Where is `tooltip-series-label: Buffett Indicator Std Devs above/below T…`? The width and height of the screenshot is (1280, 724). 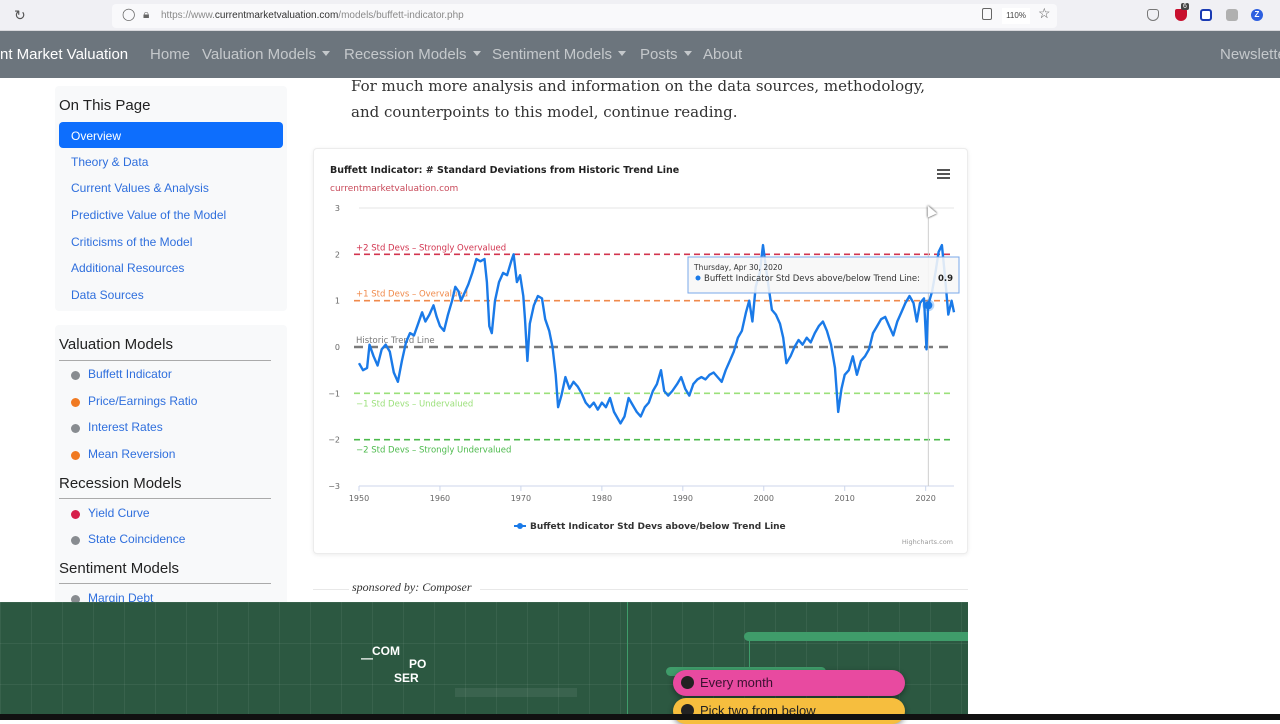
tooltip-series-label: Buffett Indicator Std Devs above/below T… is located at coordinates (812, 279).